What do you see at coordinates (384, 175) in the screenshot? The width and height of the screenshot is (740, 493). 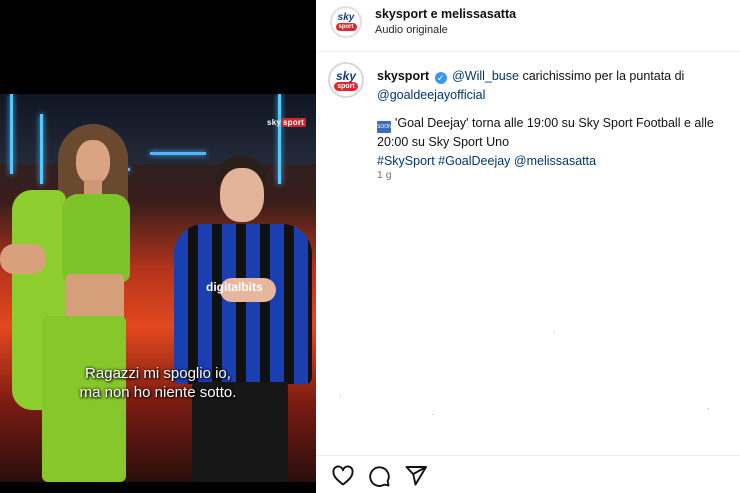 I see `post-timestamp: 1 g` at bounding box center [384, 175].